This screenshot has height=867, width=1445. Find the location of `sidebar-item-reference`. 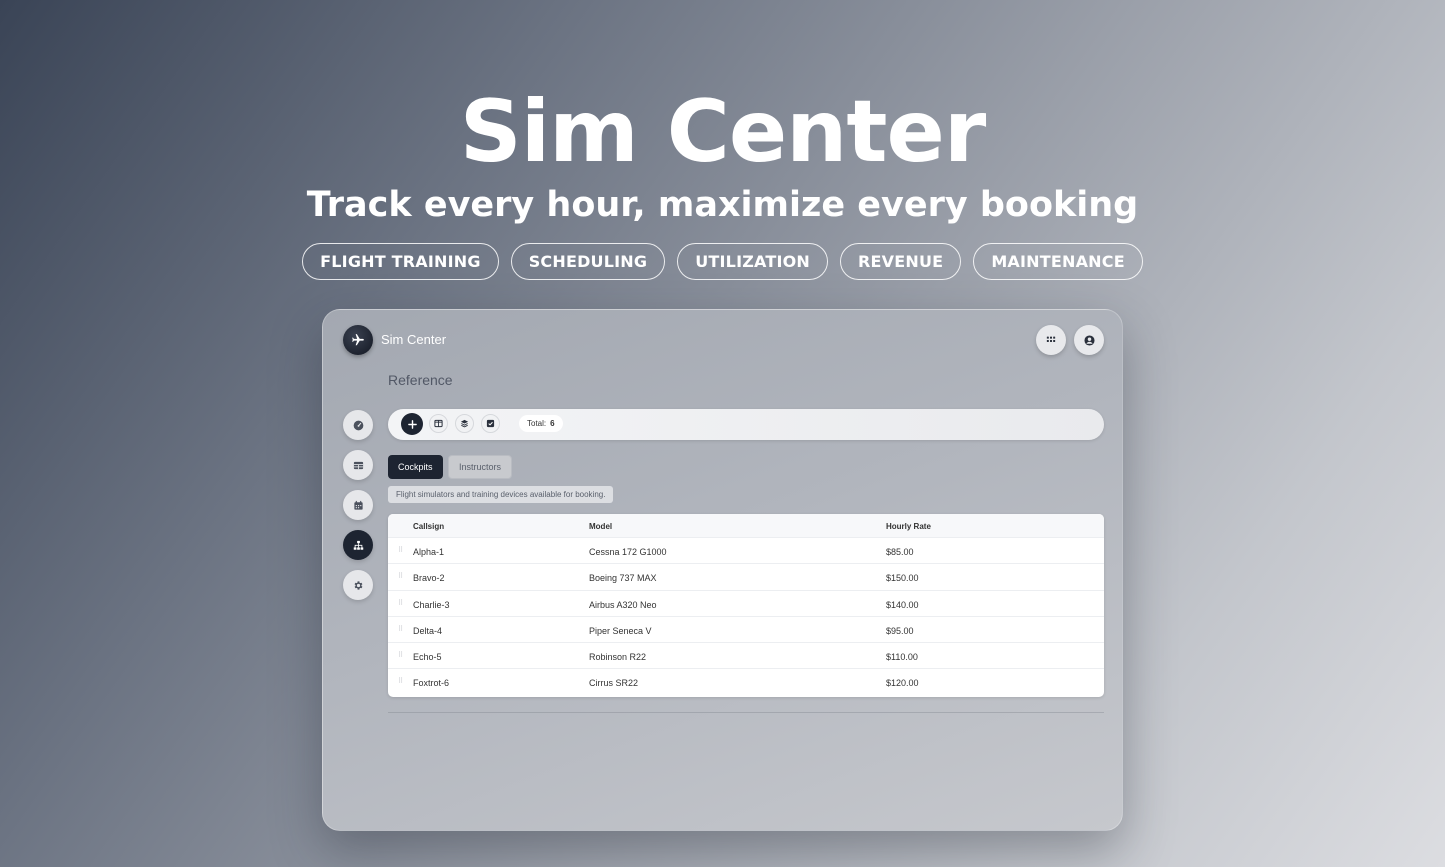

sidebar-item-reference is located at coordinates (358, 545).